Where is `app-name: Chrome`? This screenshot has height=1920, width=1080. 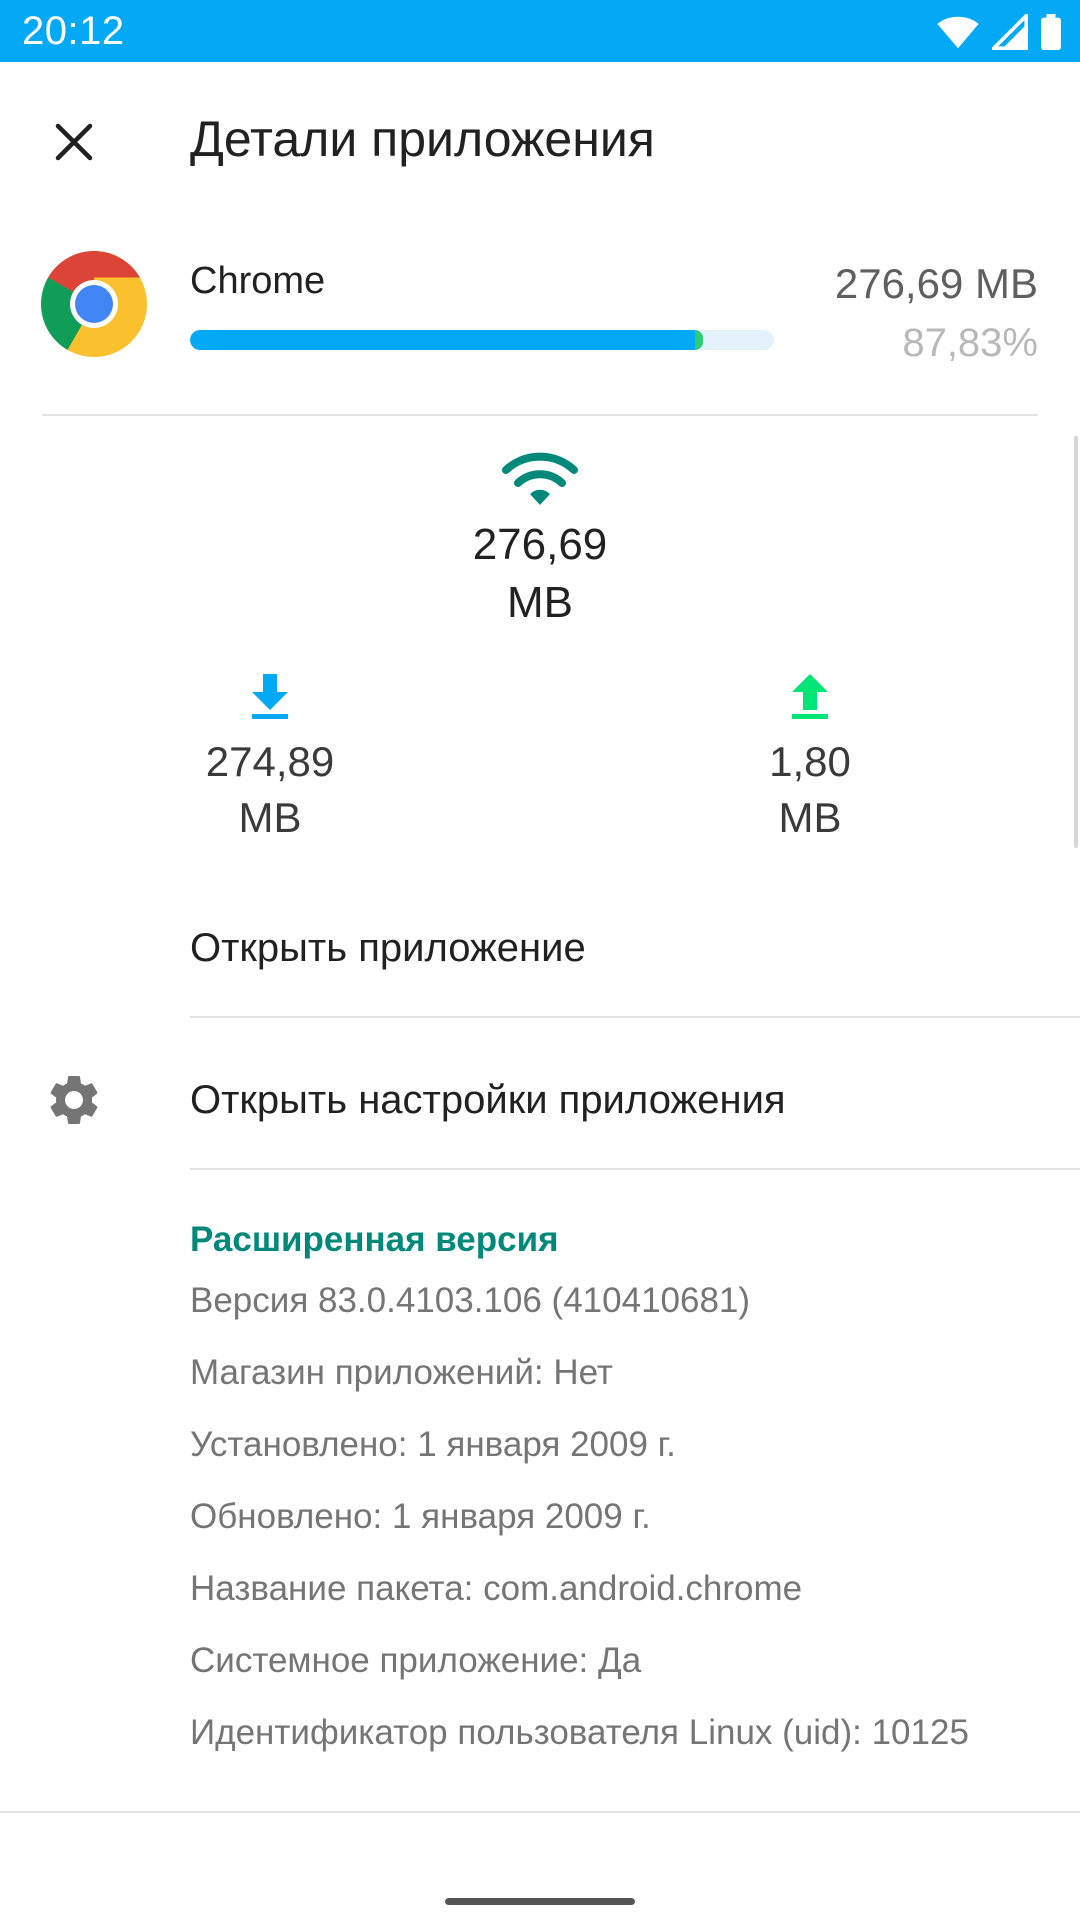
app-name: Chrome is located at coordinates (258, 281).